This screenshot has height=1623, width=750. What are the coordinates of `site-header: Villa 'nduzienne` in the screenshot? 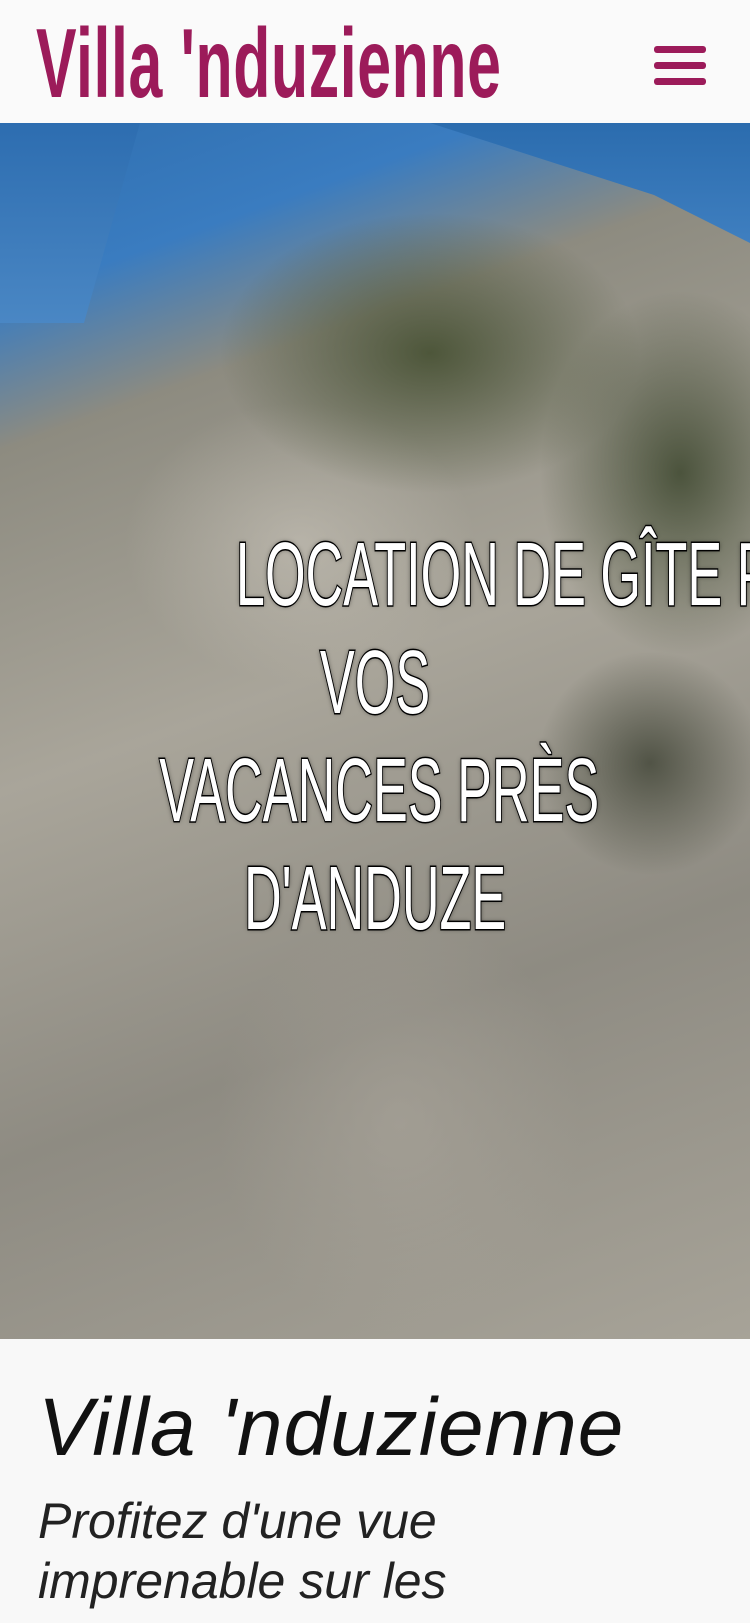 It's located at (375, 61).